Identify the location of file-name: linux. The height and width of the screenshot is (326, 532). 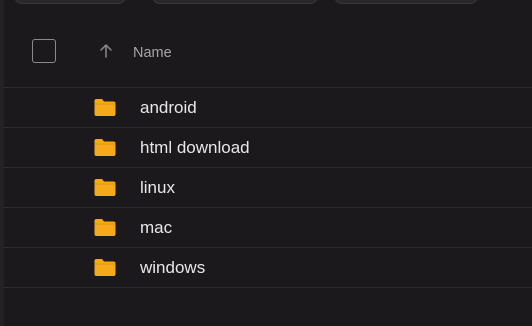
(157, 187).